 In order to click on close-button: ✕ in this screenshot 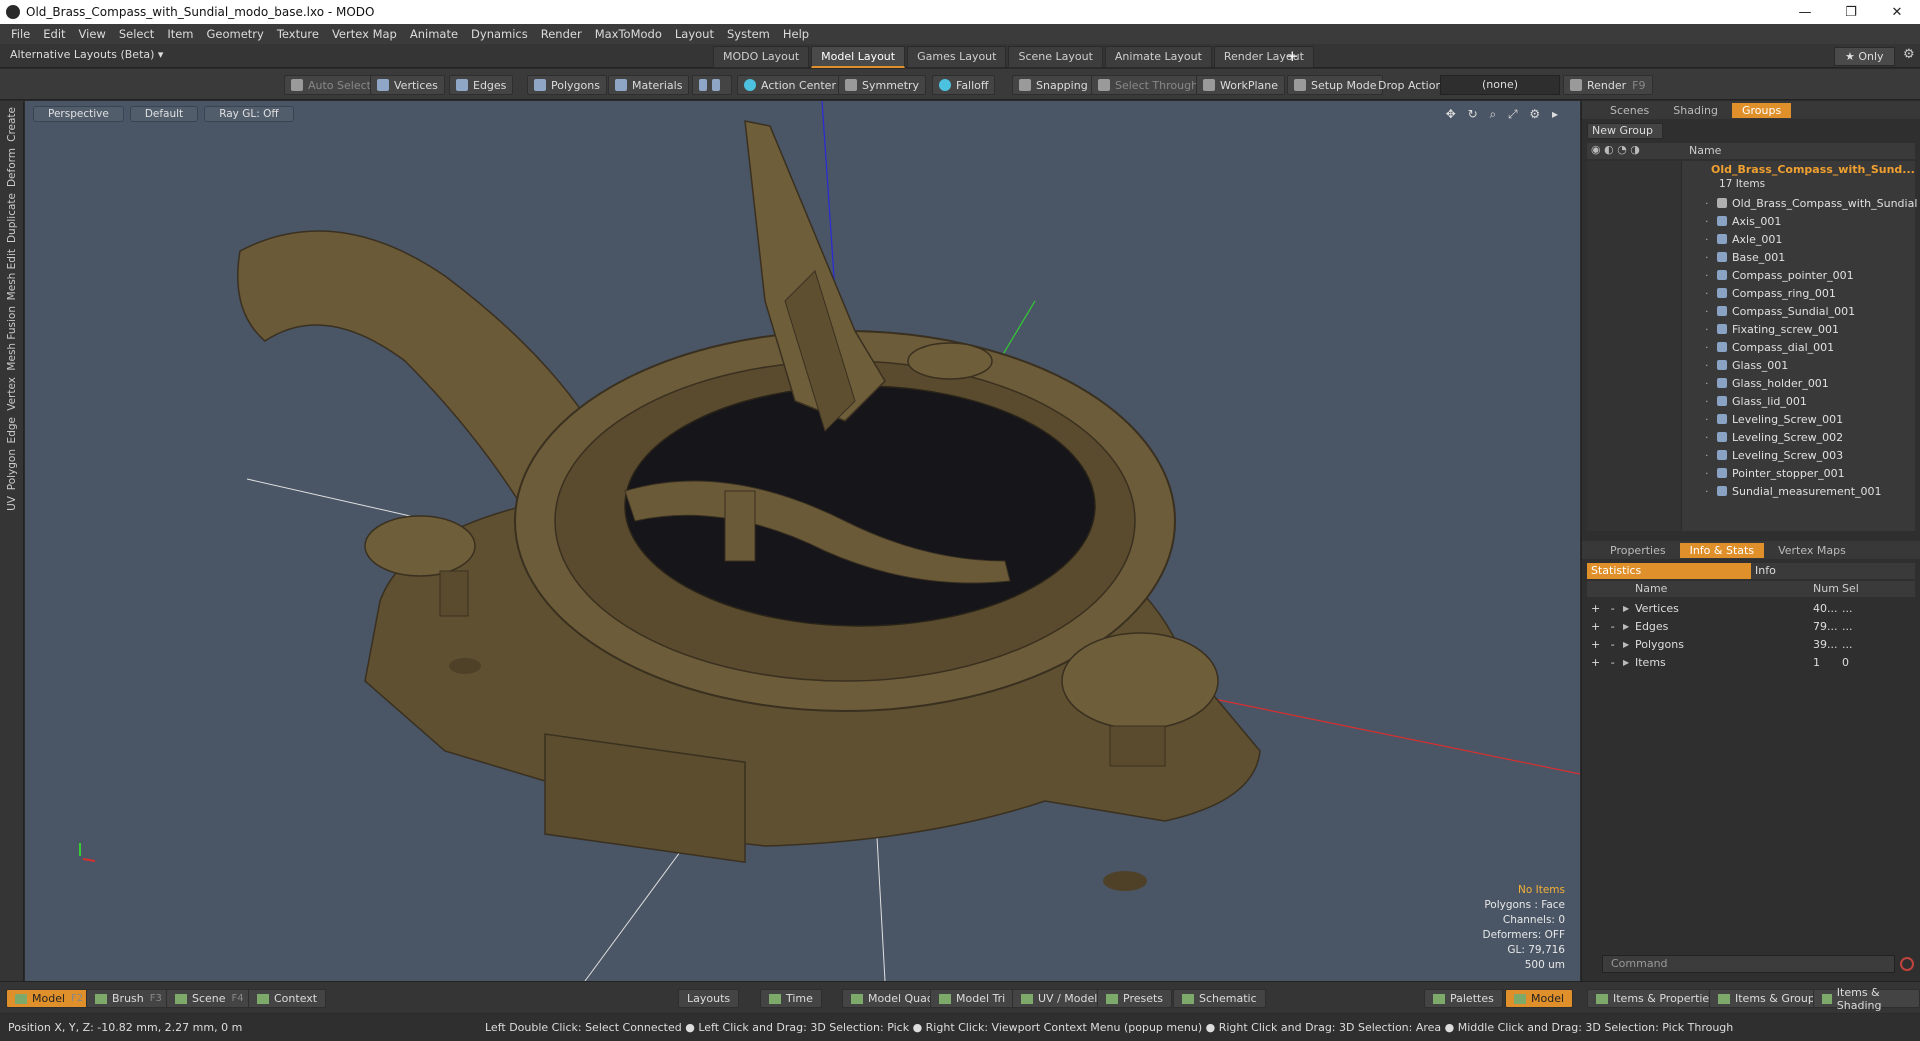, I will do `click(1897, 12)`.